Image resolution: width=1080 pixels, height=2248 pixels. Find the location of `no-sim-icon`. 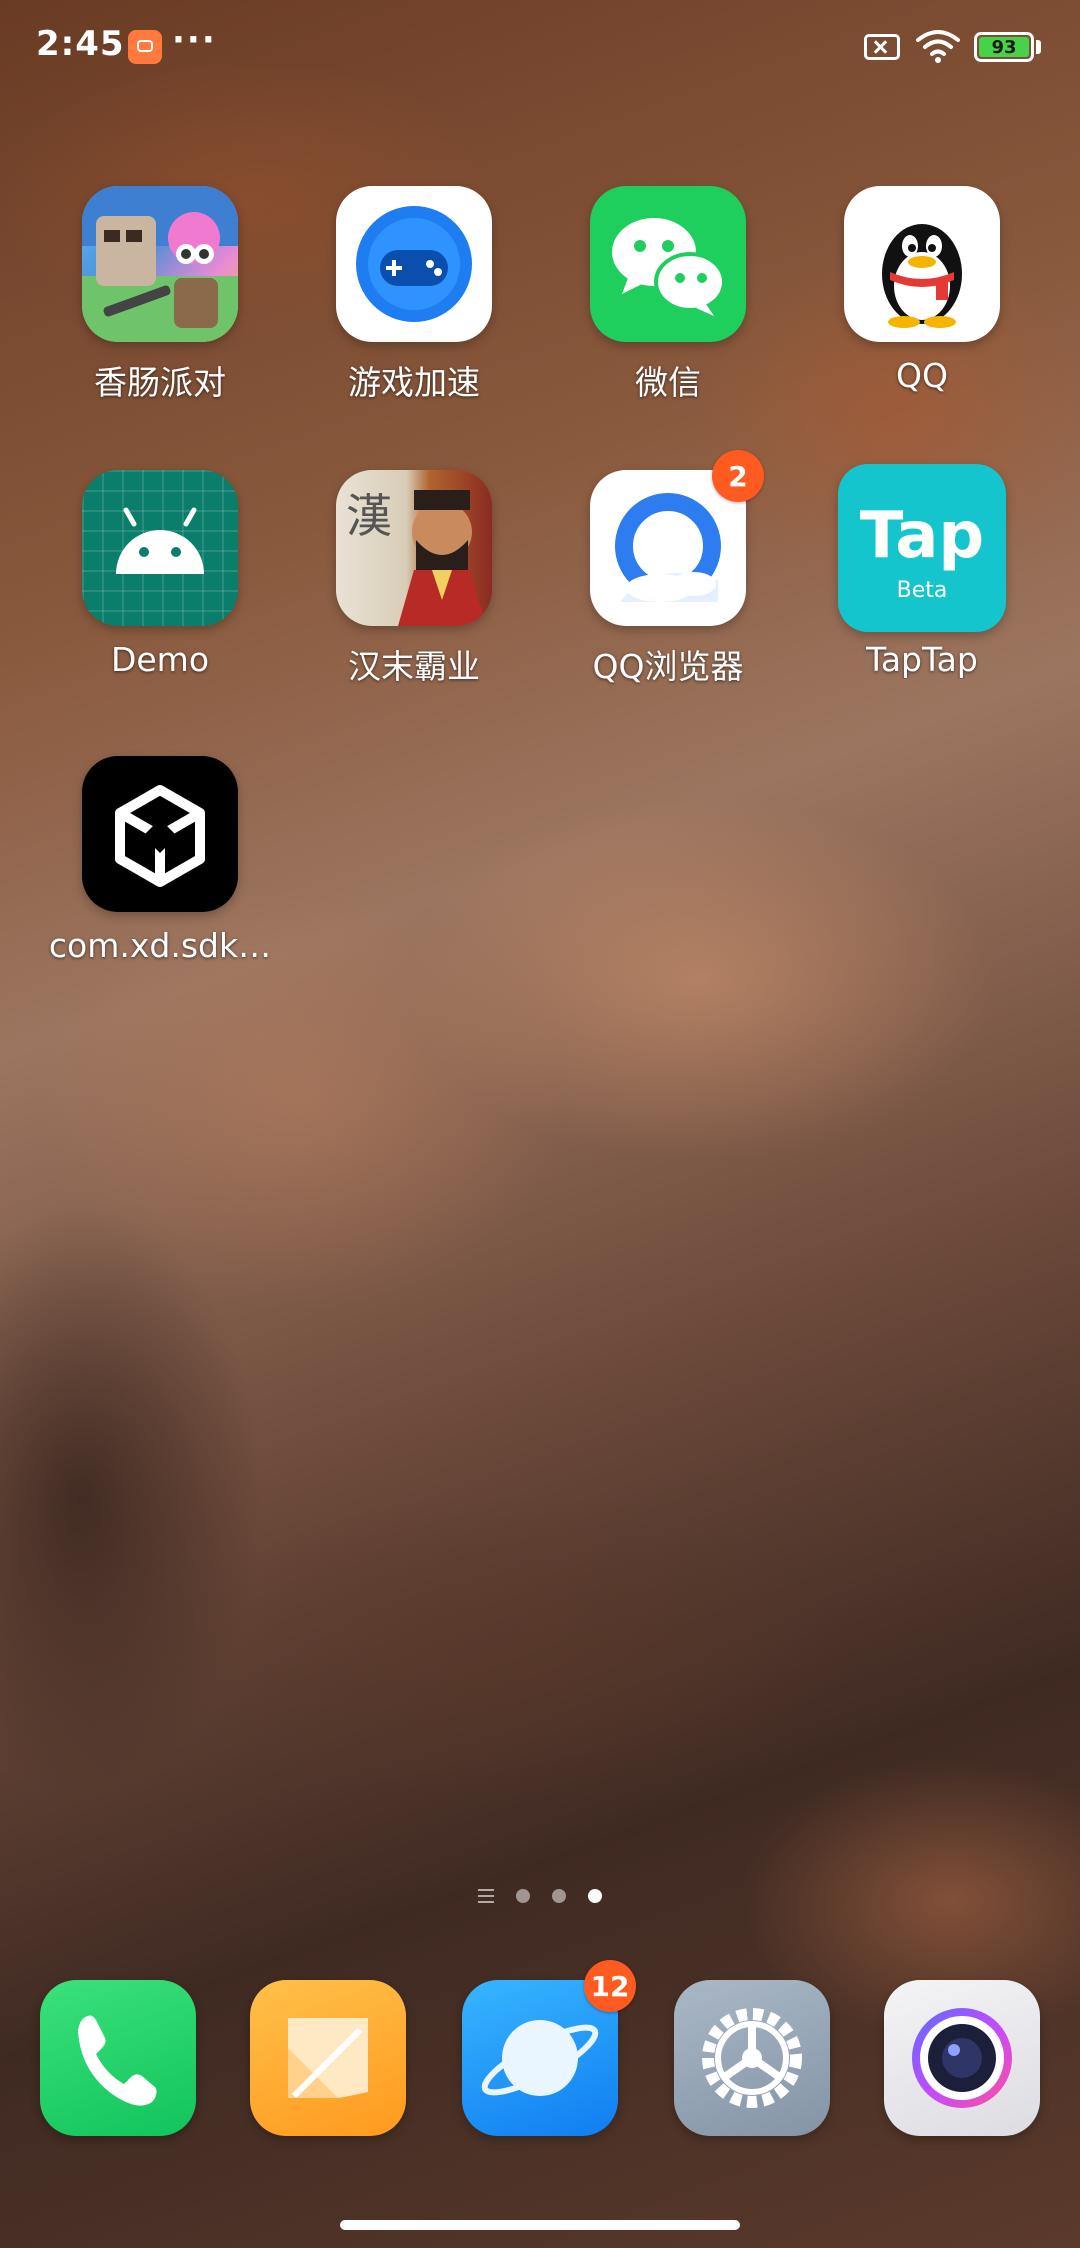

no-sim-icon is located at coordinates (882, 47).